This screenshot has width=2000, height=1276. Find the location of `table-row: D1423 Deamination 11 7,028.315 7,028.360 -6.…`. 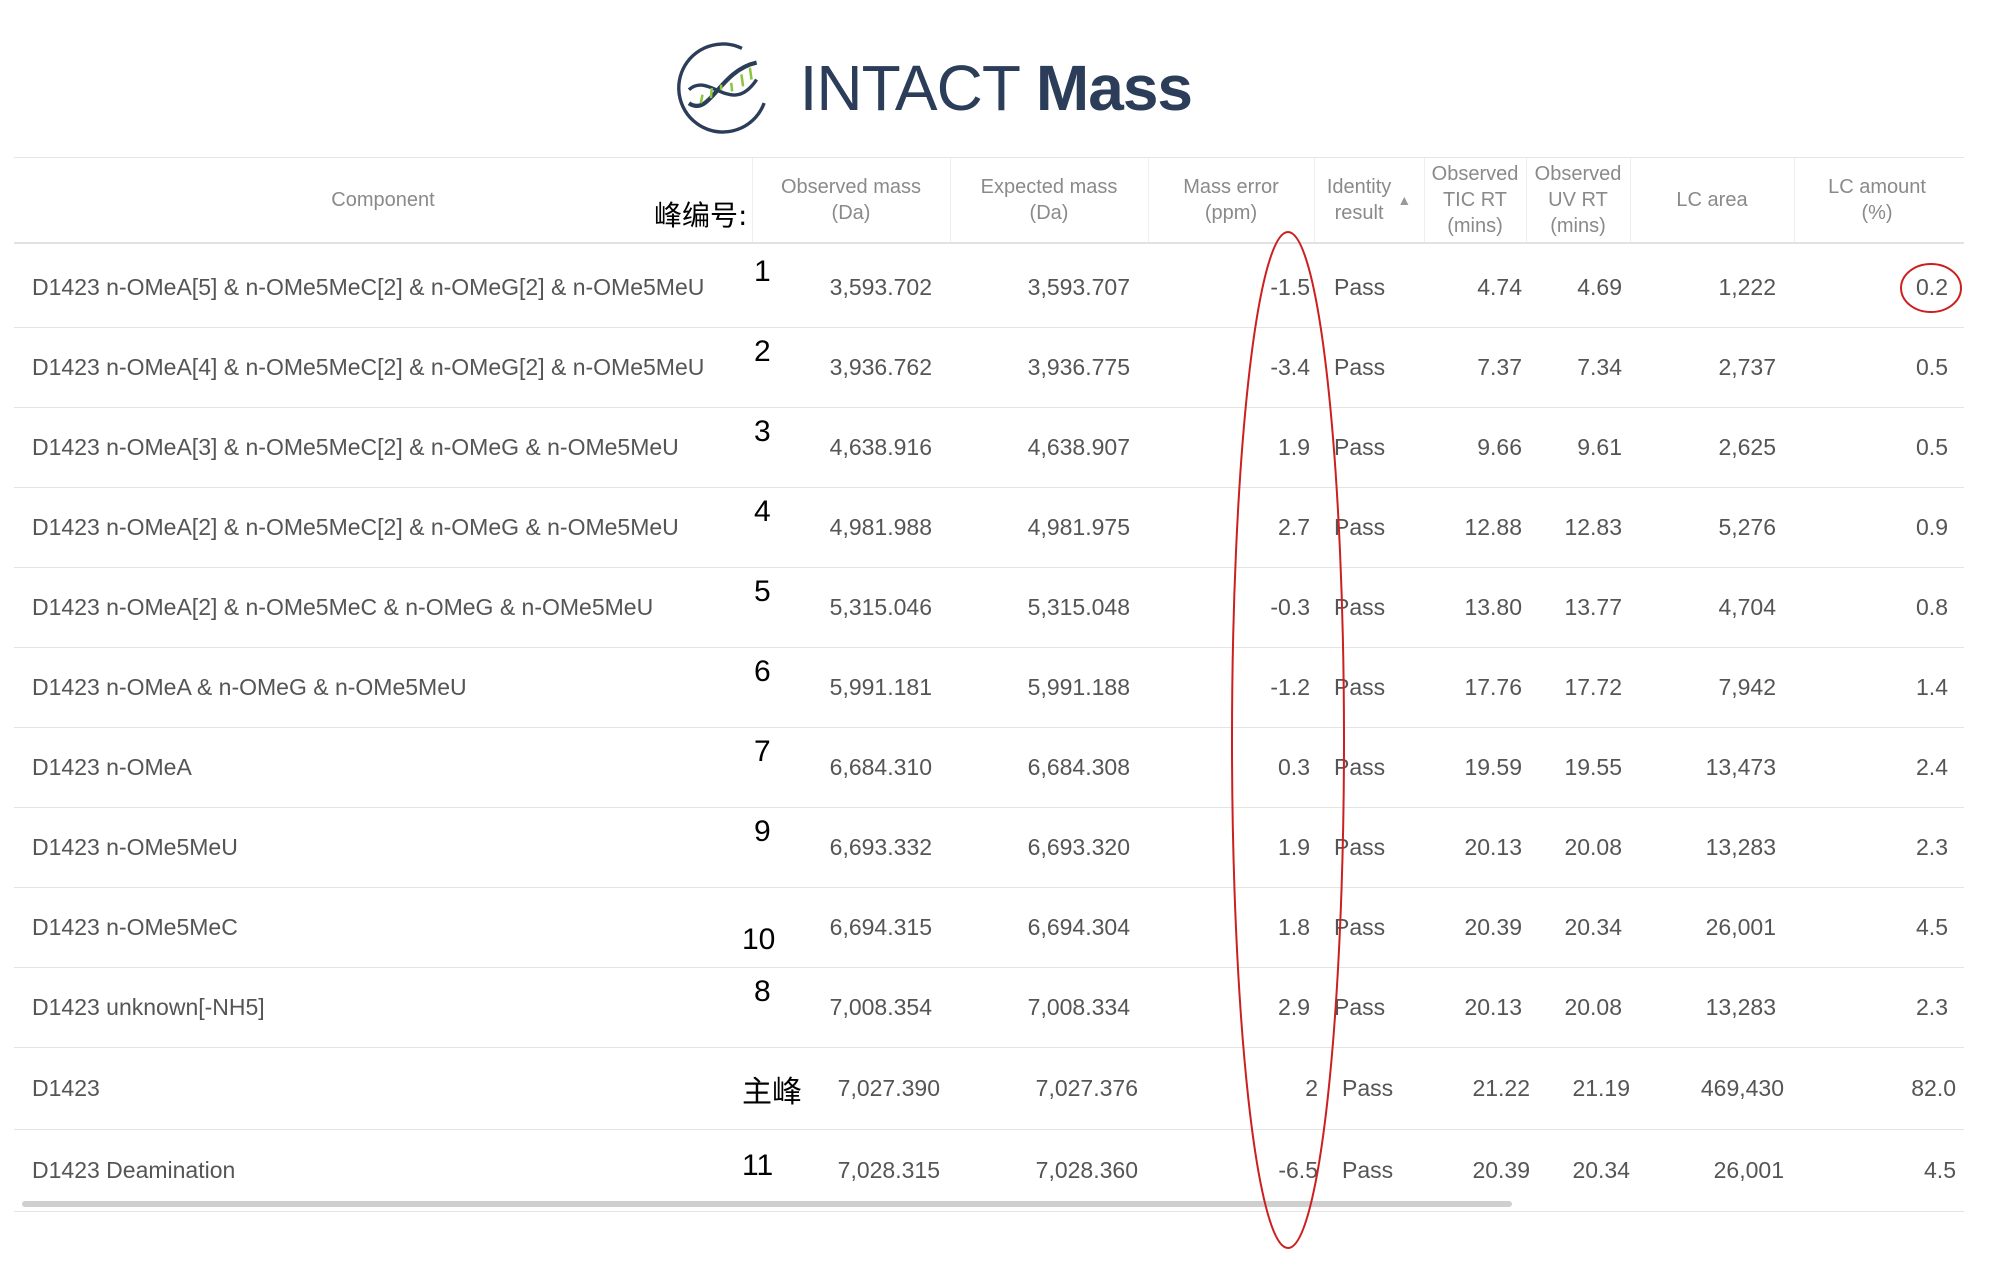

table-row: D1423 Deamination 11 7,028.315 7,028.360 -6.… is located at coordinates (989, 1170).